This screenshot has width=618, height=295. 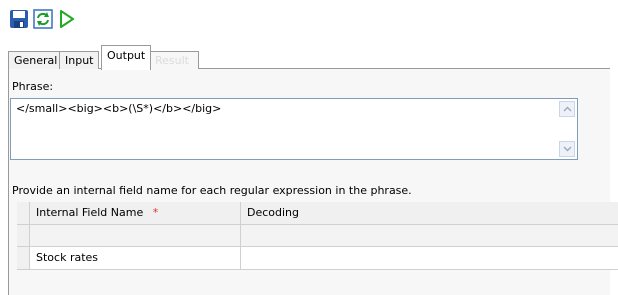 I want to click on run-button, so click(x=67, y=19).